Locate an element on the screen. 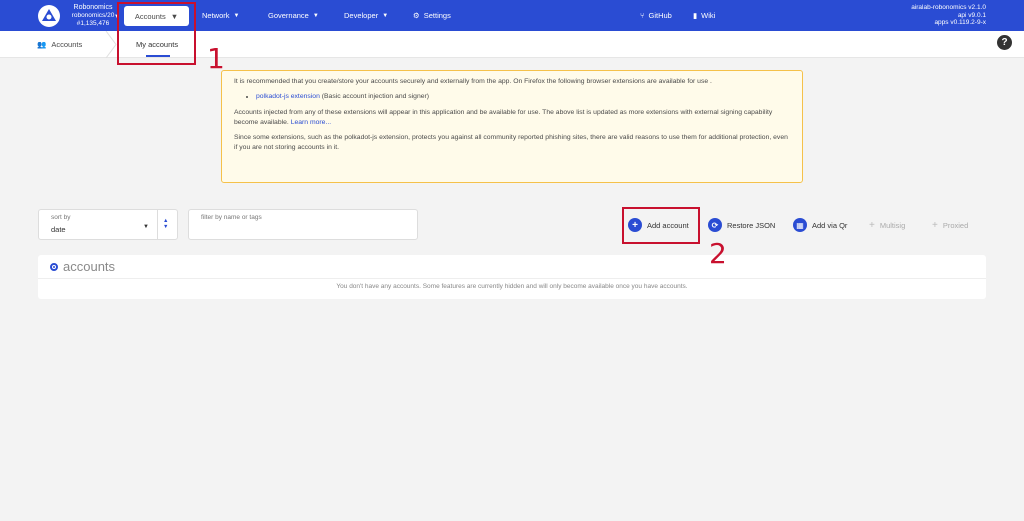  nav-governance-label: Governance is located at coordinates (288, 15).